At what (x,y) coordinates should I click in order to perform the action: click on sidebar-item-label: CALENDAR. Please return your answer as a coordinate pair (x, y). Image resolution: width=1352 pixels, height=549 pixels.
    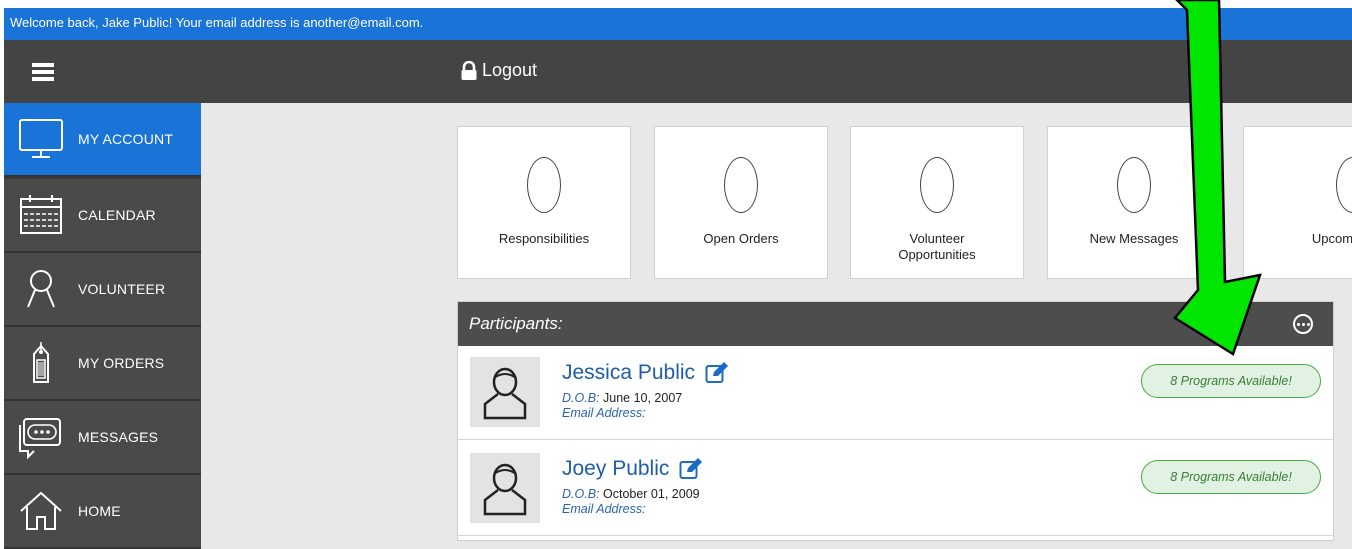
    Looking at the image, I should click on (117, 215).